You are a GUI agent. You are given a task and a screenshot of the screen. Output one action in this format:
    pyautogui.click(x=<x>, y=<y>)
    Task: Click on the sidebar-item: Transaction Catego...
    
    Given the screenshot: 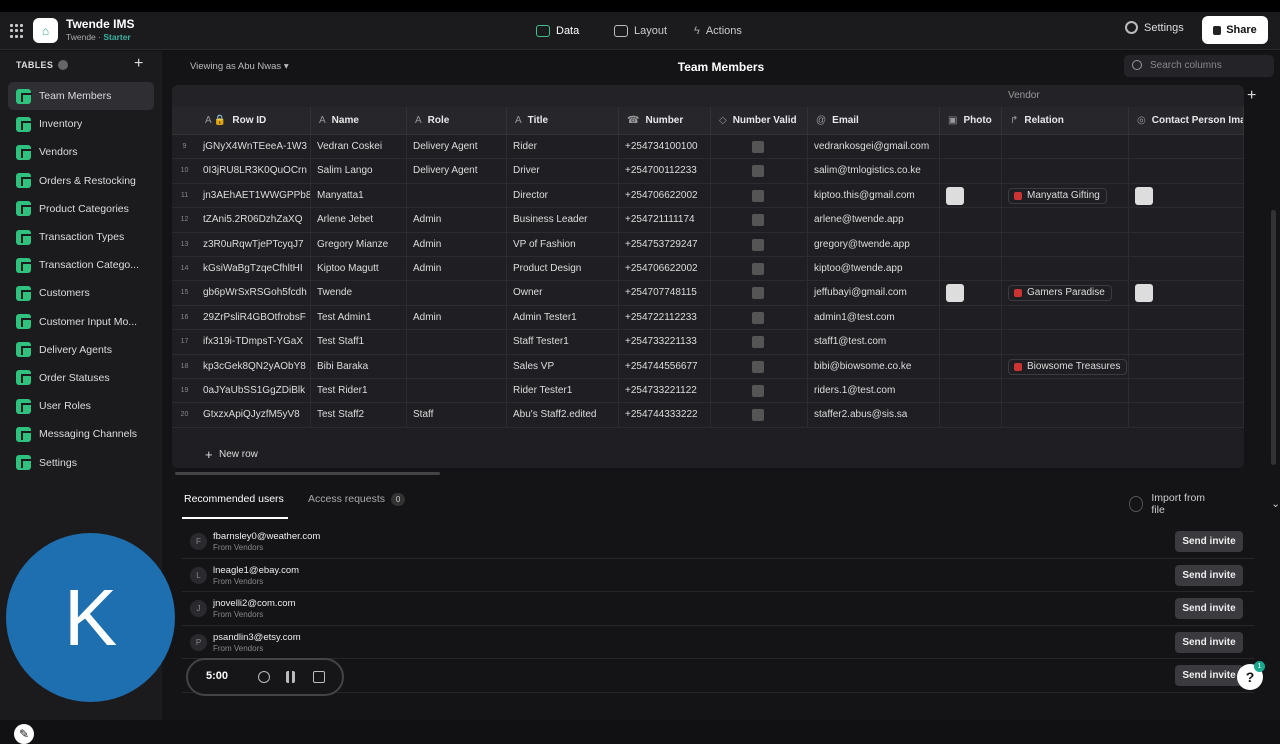 What is the action you would take?
    pyautogui.click(x=81, y=265)
    